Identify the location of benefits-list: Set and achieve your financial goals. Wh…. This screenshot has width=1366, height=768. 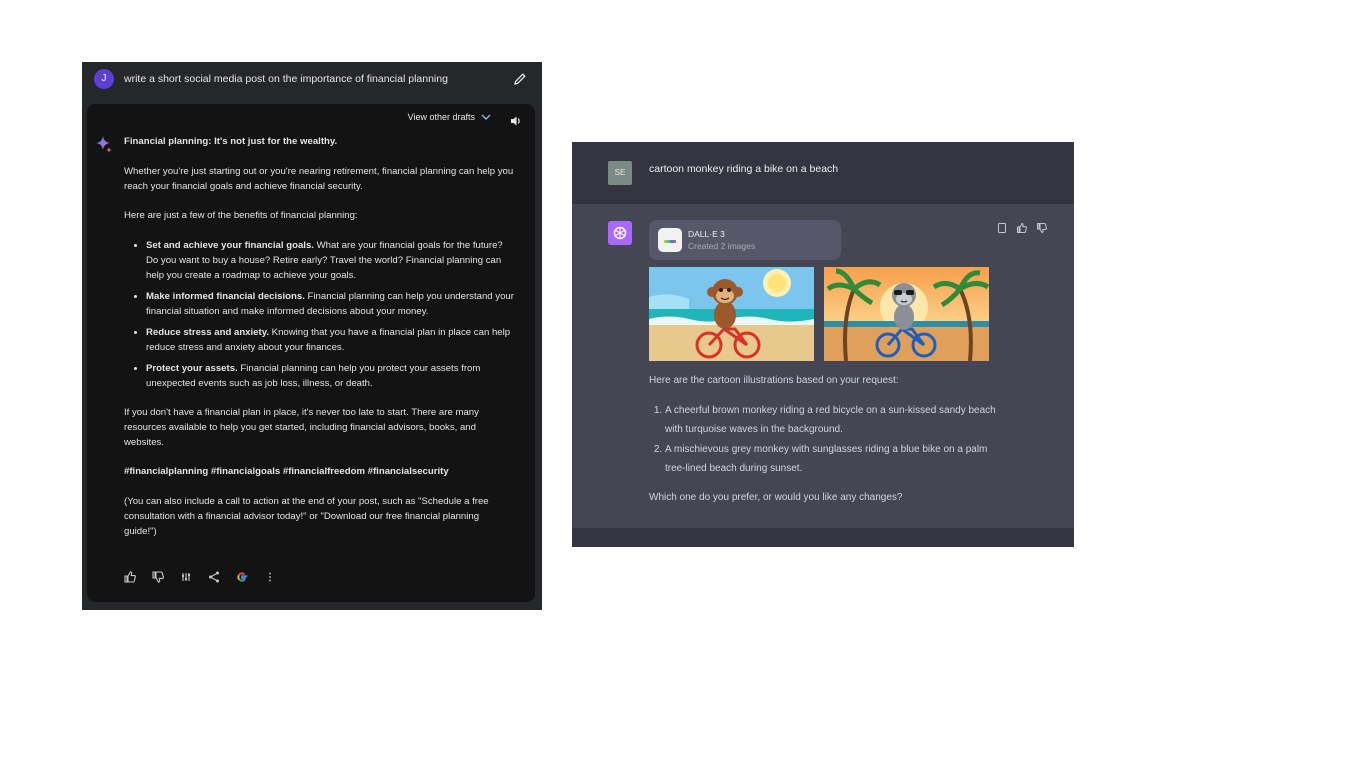
(319, 314).